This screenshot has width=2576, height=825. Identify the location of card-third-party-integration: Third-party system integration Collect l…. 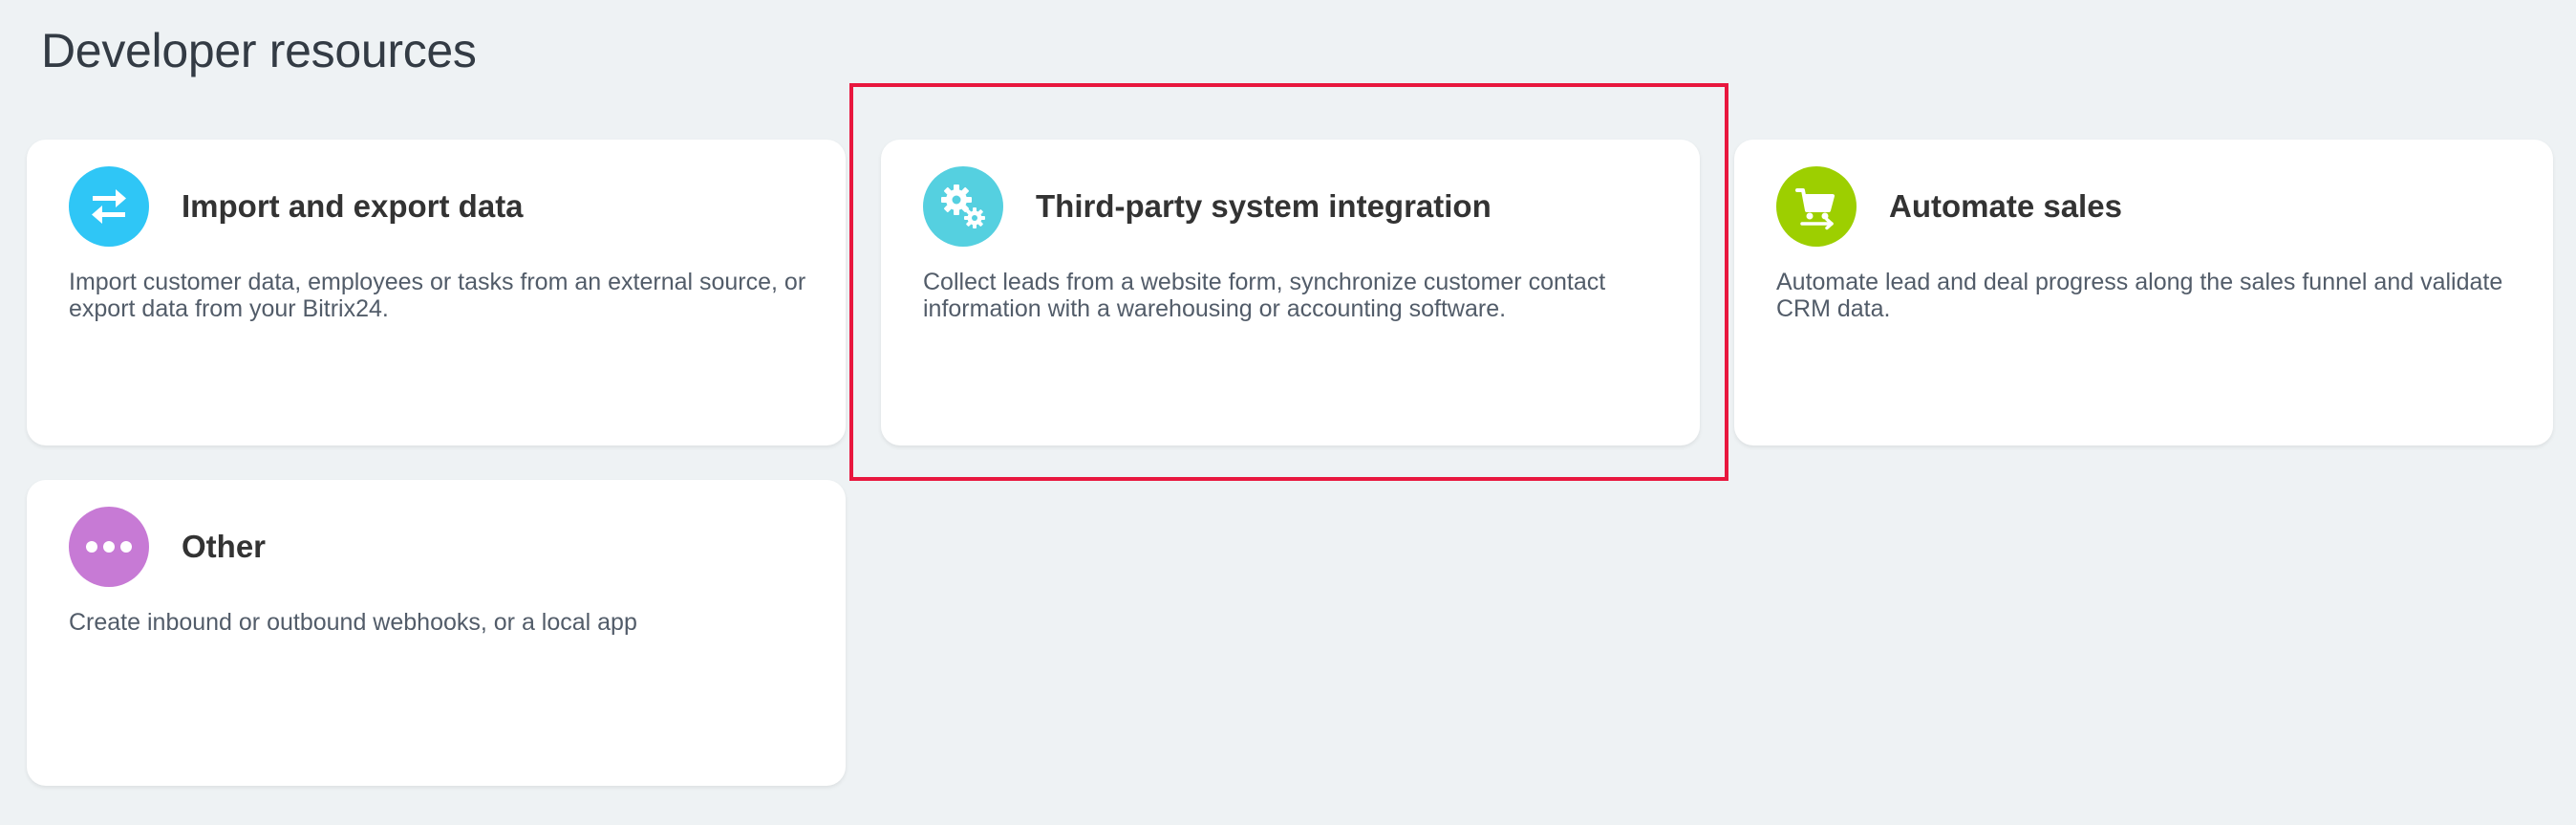
(1290, 292).